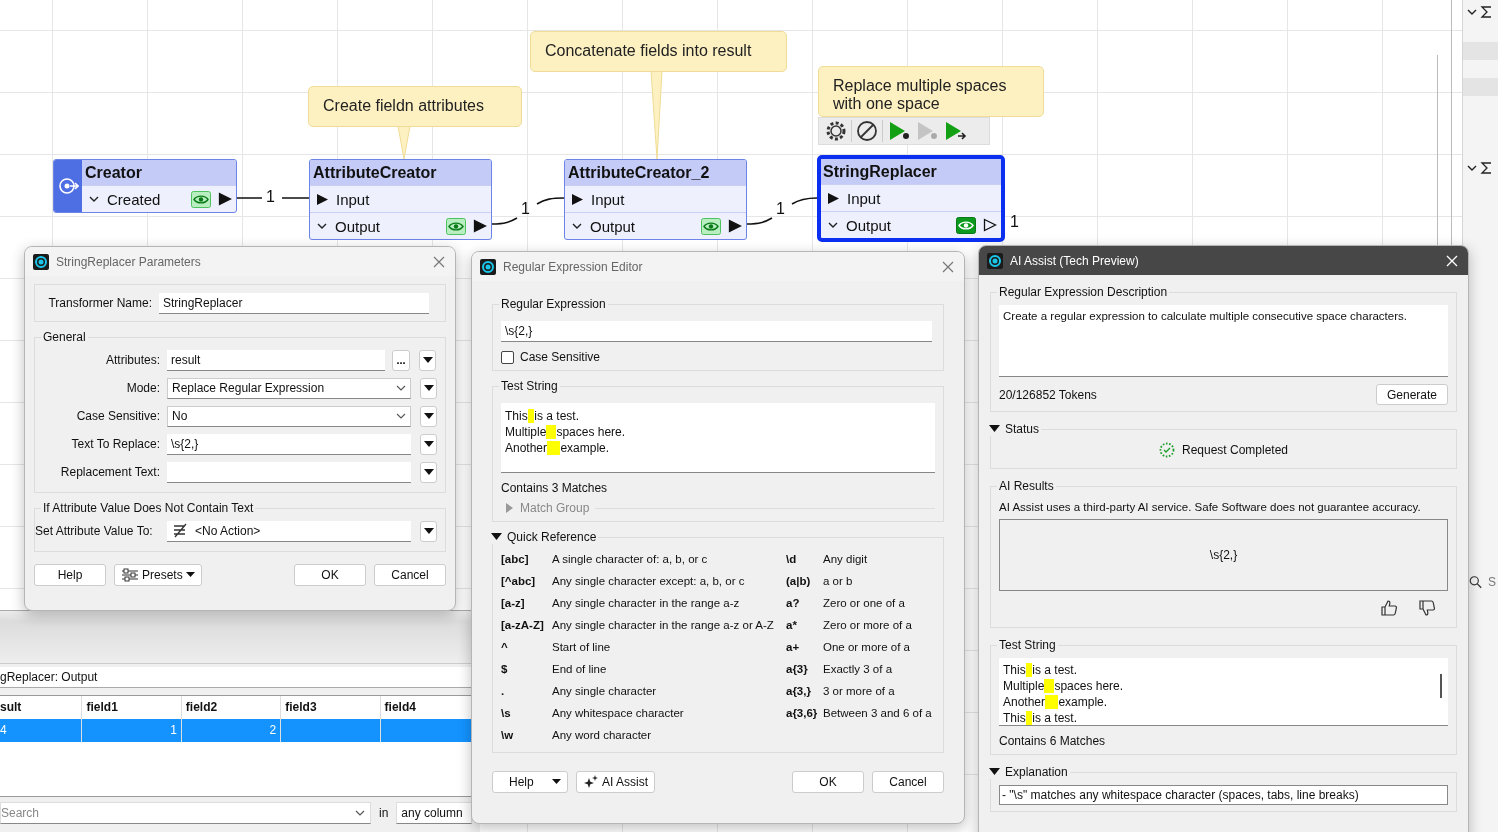 The image size is (1498, 832). Describe the element at coordinates (931, 91) in the screenshot. I see `annotation-note: Replace multiple spaces with one space` at that location.